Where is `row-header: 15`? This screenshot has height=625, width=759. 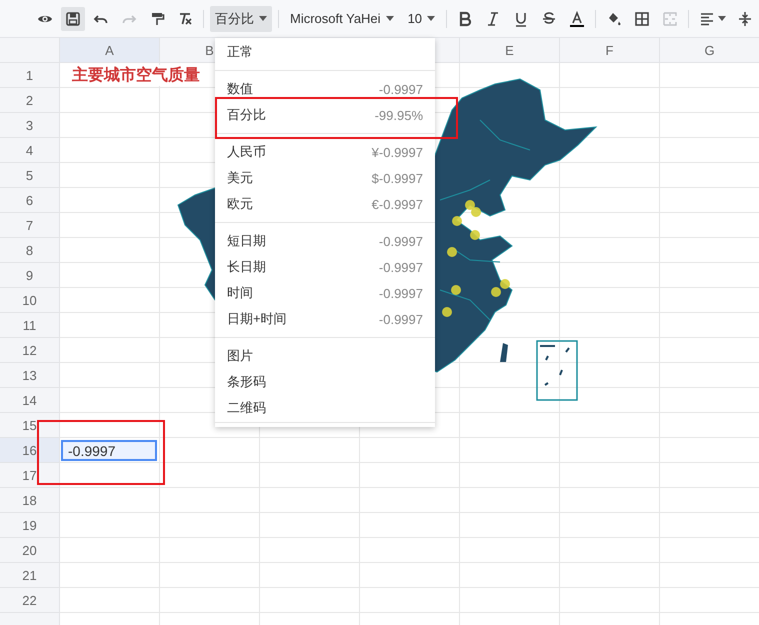
row-header: 15 is located at coordinates (30, 425).